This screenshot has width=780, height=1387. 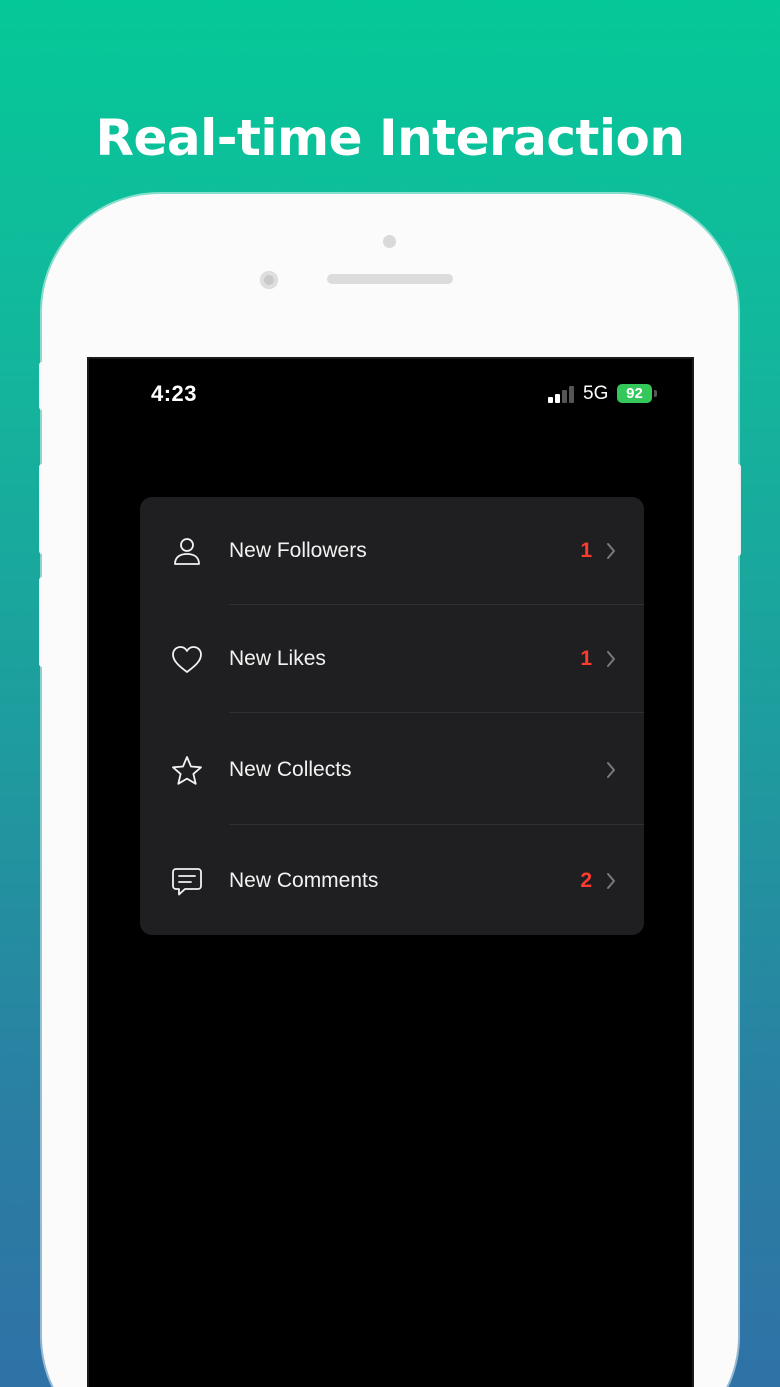 What do you see at coordinates (187, 551) in the screenshot?
I see `person-icon` at bounding box center [187, 551].